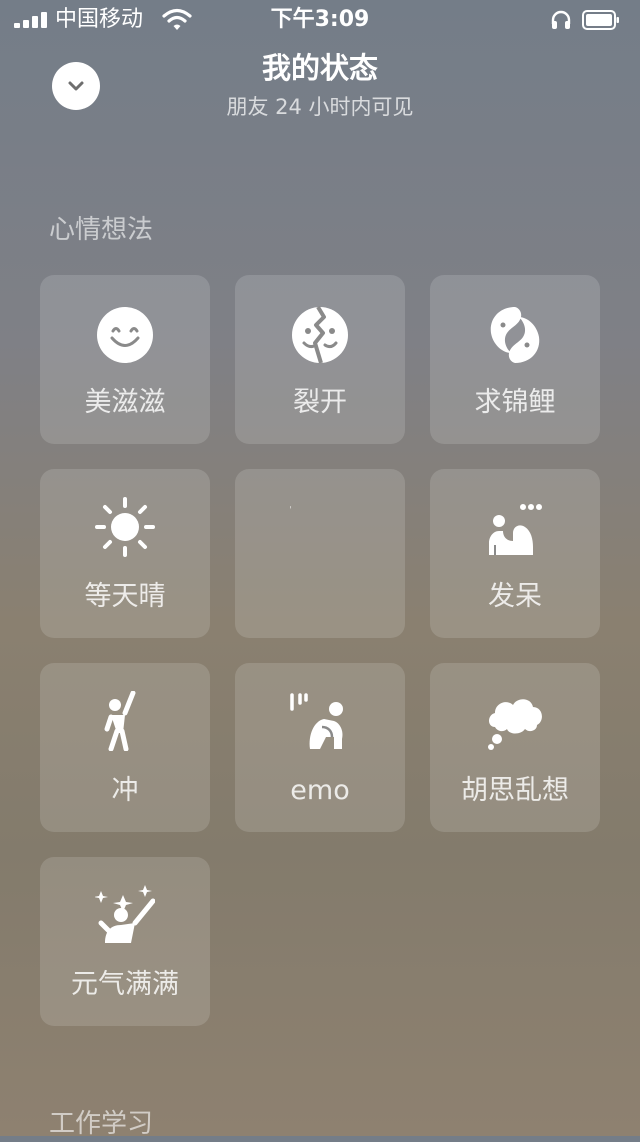 The image size is (640, 1142). Describe the element at coordinates (319, 68) in the screenshot. I see `page-title: 我的状态` at that location.